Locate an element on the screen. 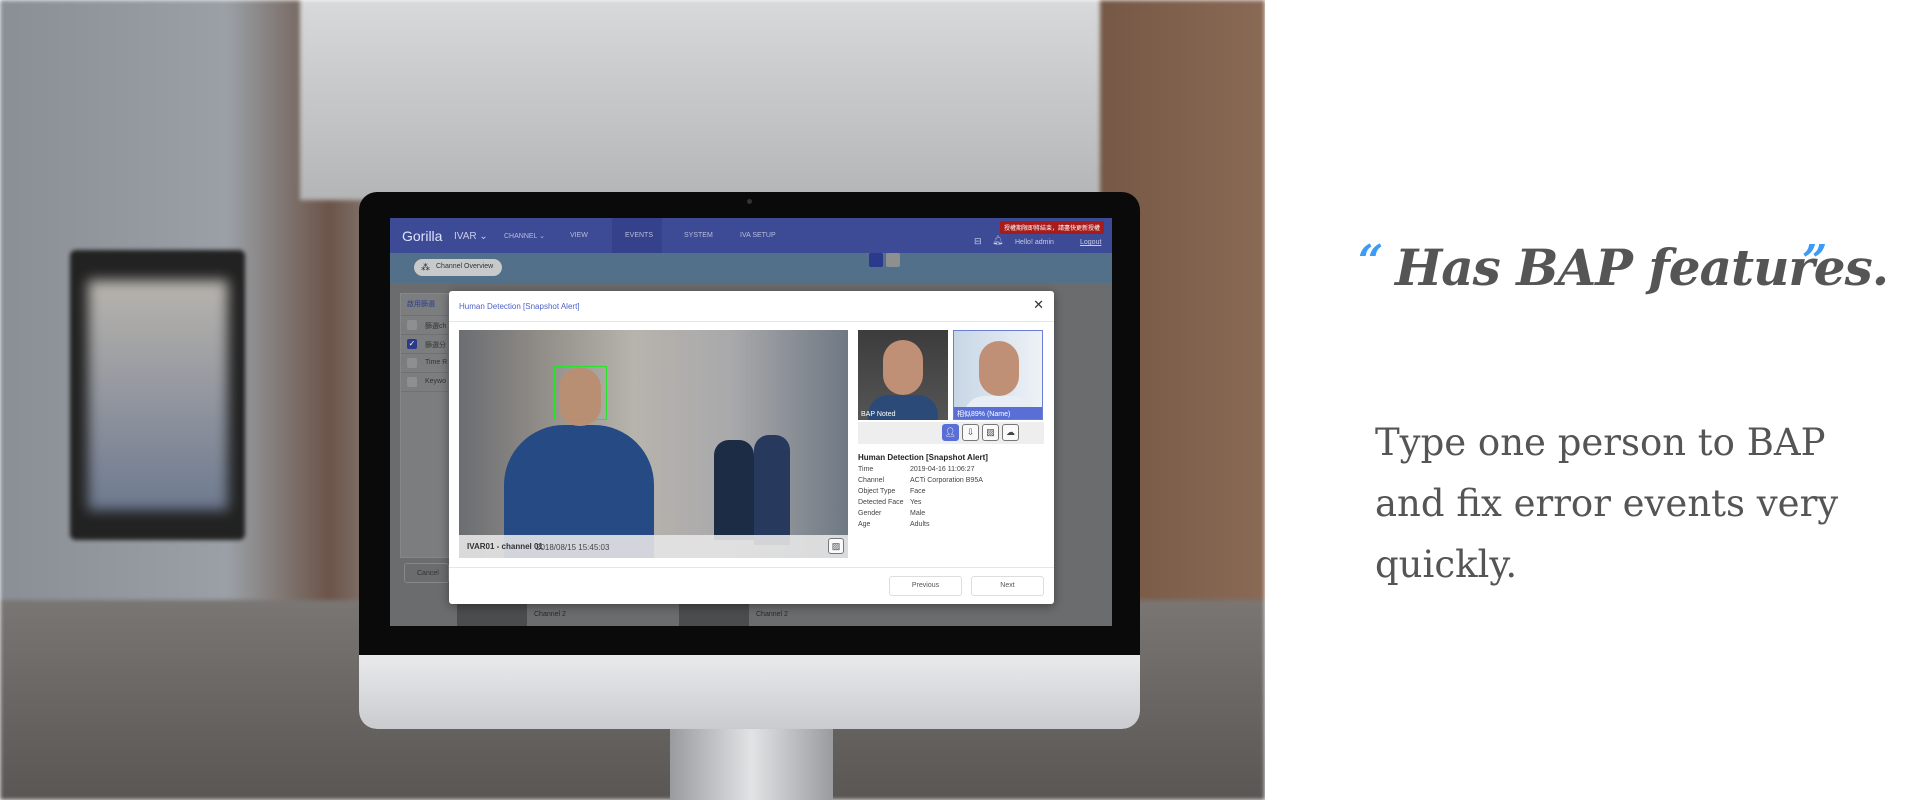 The width and height of the screenshot is (1920, 800). matched-face: 相似89% (Name) is located at coordinates (998, 375).